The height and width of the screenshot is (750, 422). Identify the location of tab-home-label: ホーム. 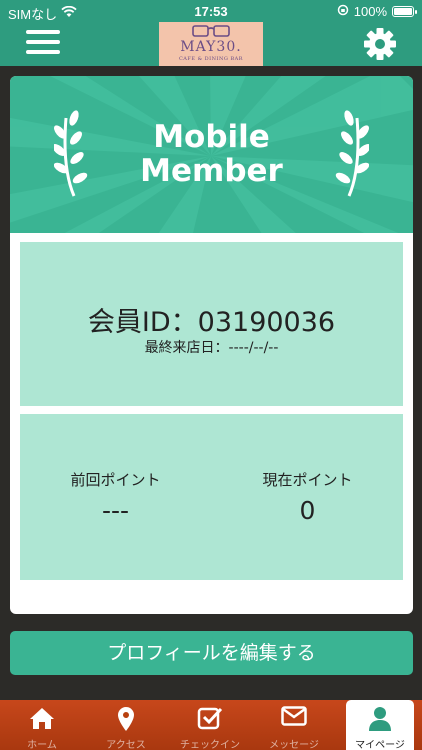
(42, 745).